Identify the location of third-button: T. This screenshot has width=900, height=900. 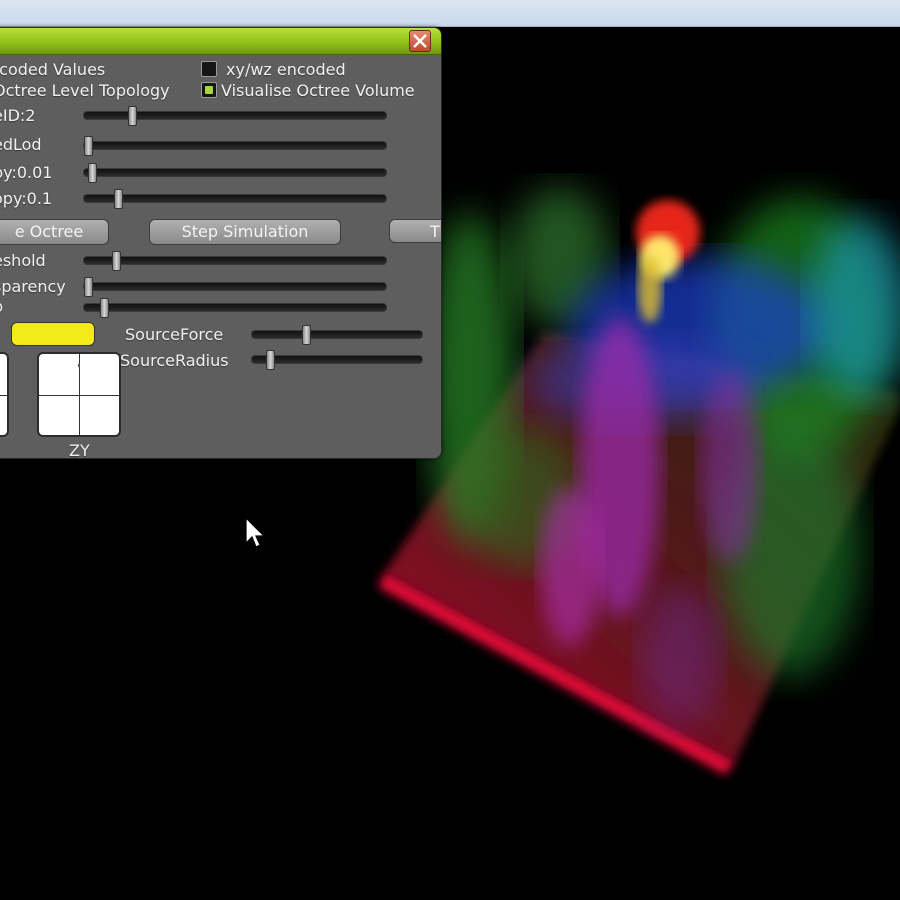
(415, 231).